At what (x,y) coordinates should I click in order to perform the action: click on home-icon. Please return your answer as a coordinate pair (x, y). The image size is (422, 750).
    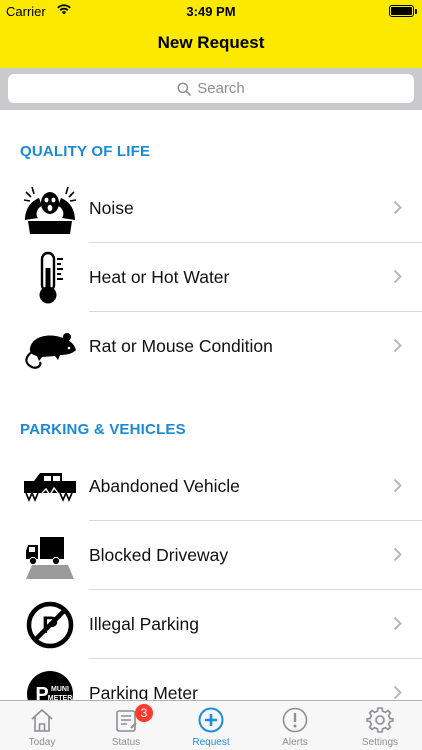
    Looking at the image, I should click on (42, 720).